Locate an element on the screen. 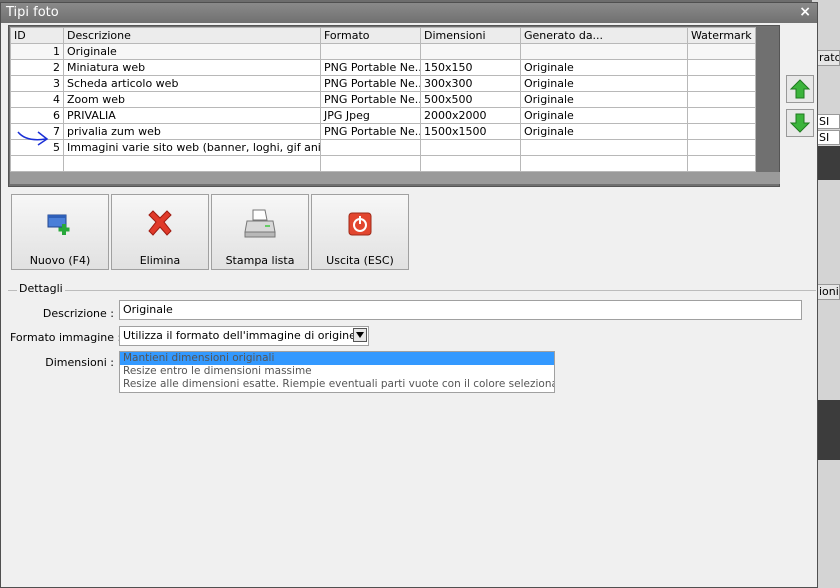 The height and width of the screenshot is (588, 840). cell-descrizione: Zoom web is located at coordinates (192, 99).